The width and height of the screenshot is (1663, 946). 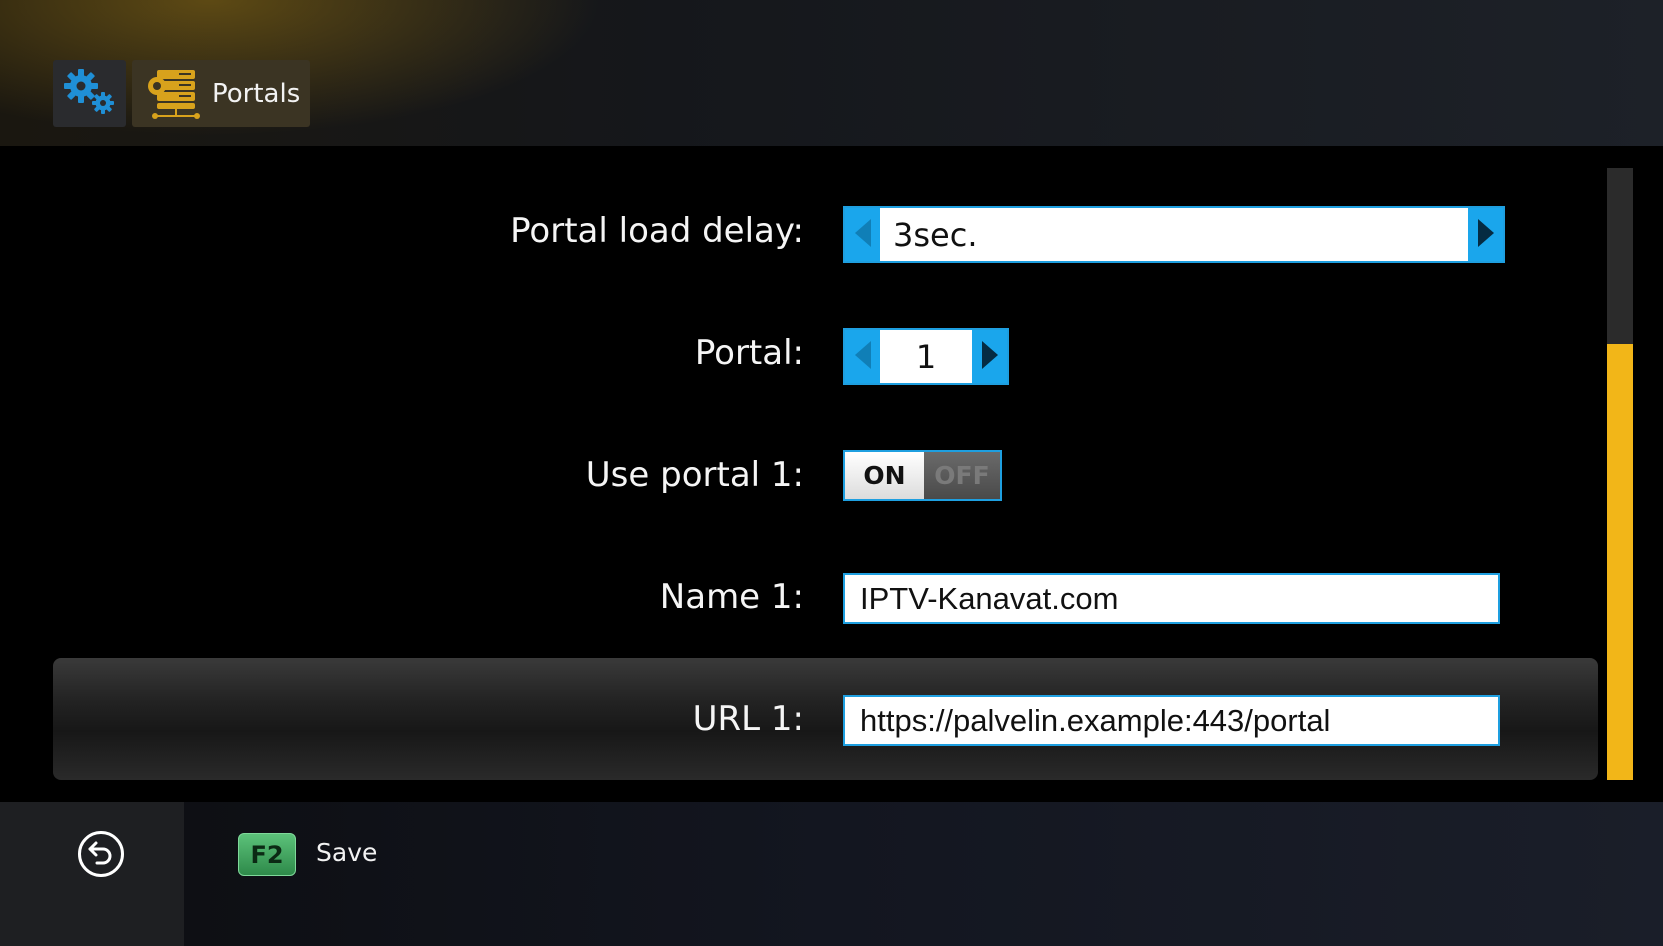 I want to click on use-portal-toggle: ON OFF, so click(x=922, y=475).